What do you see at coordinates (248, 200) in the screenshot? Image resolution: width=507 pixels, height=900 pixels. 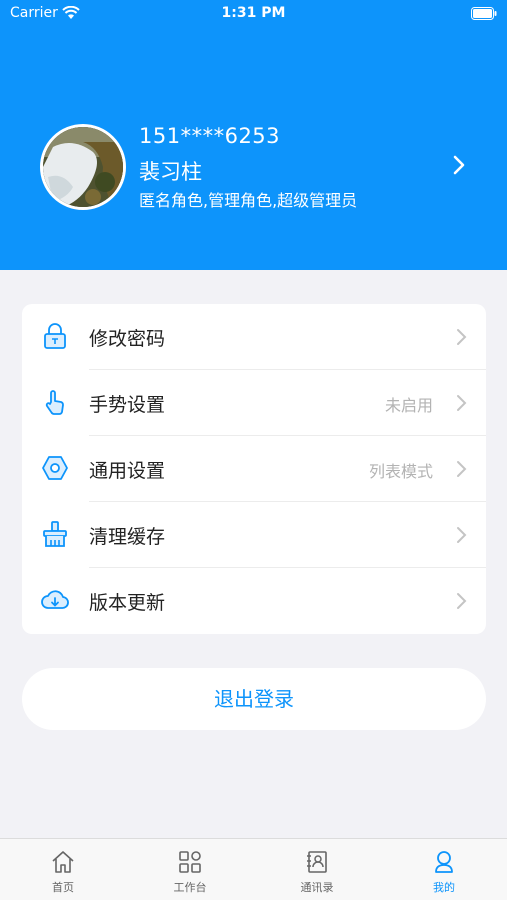 I see `profile-roles: 匿名角色,管理角色,超级管理员` at bounding box center [248, 200].